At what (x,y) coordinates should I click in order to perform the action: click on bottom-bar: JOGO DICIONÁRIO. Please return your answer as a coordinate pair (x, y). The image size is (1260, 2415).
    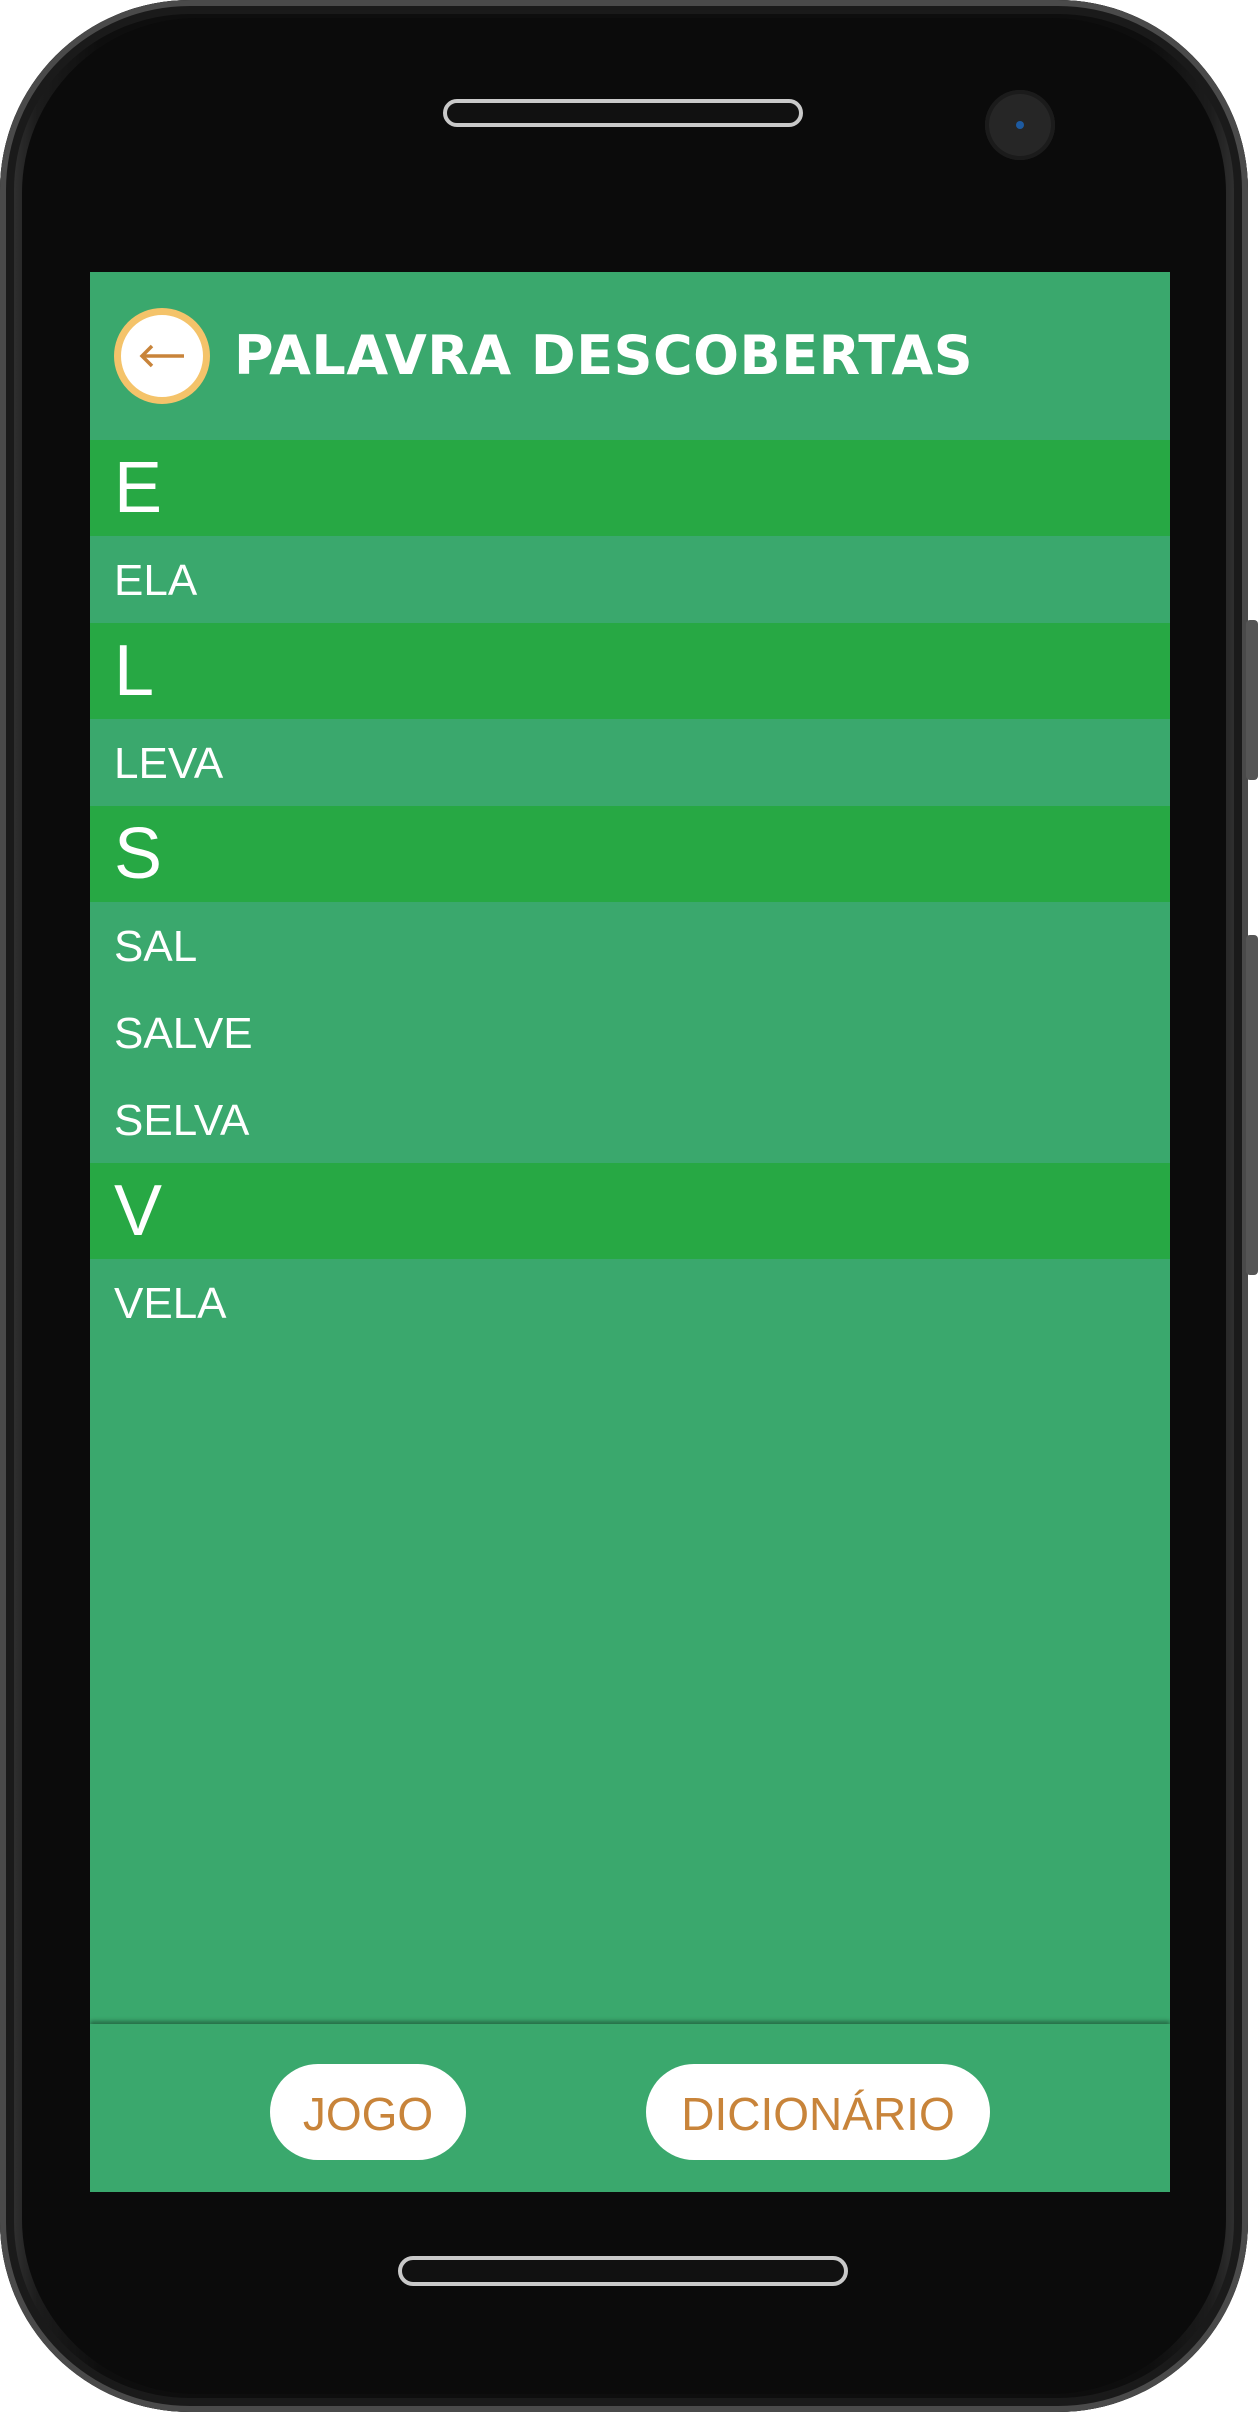
    Looking at the image, I should click on (630, 2108).